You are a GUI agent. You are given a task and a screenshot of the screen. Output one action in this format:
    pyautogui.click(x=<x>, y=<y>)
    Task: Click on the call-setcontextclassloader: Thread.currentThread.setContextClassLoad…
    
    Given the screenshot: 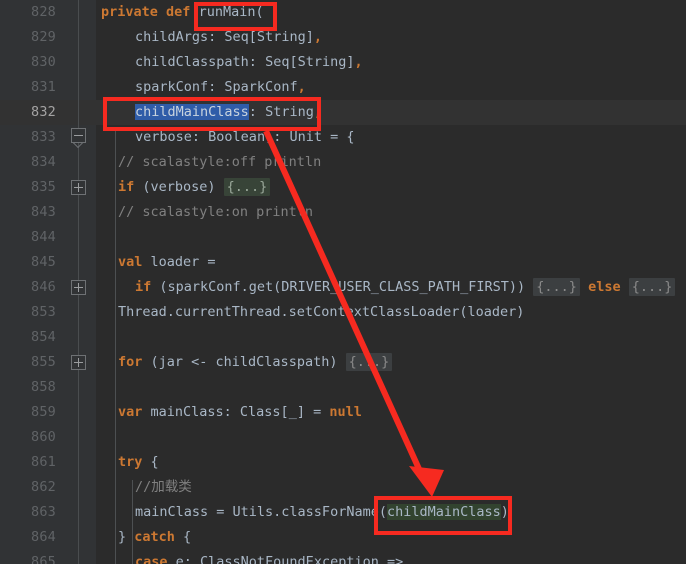 What is the action you would take?
    pyautogui.click(x=321, y=312)
    